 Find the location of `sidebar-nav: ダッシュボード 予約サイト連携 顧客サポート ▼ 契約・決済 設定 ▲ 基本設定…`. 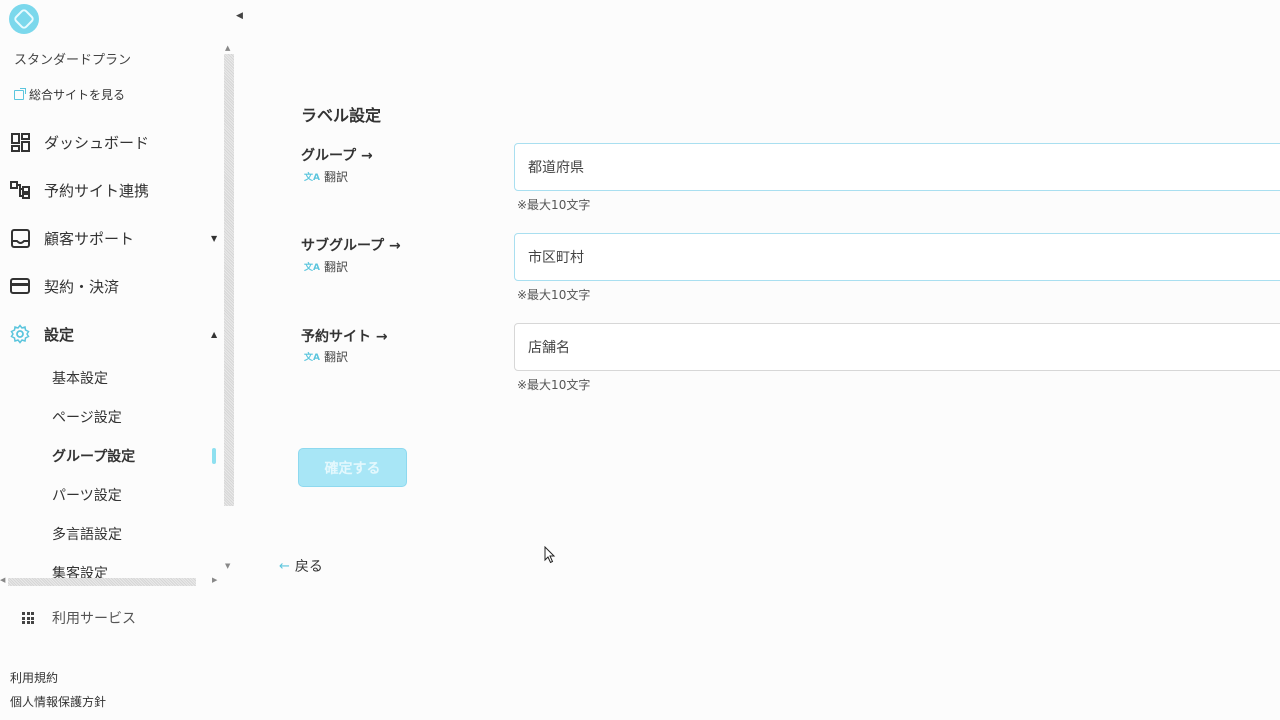

sidebar-nav: ダッシュボード 予約サイト連携 顧客サポート ▼ 契約・決済 設定 ▲ 基本設定… is located at coordinates (111, 348).